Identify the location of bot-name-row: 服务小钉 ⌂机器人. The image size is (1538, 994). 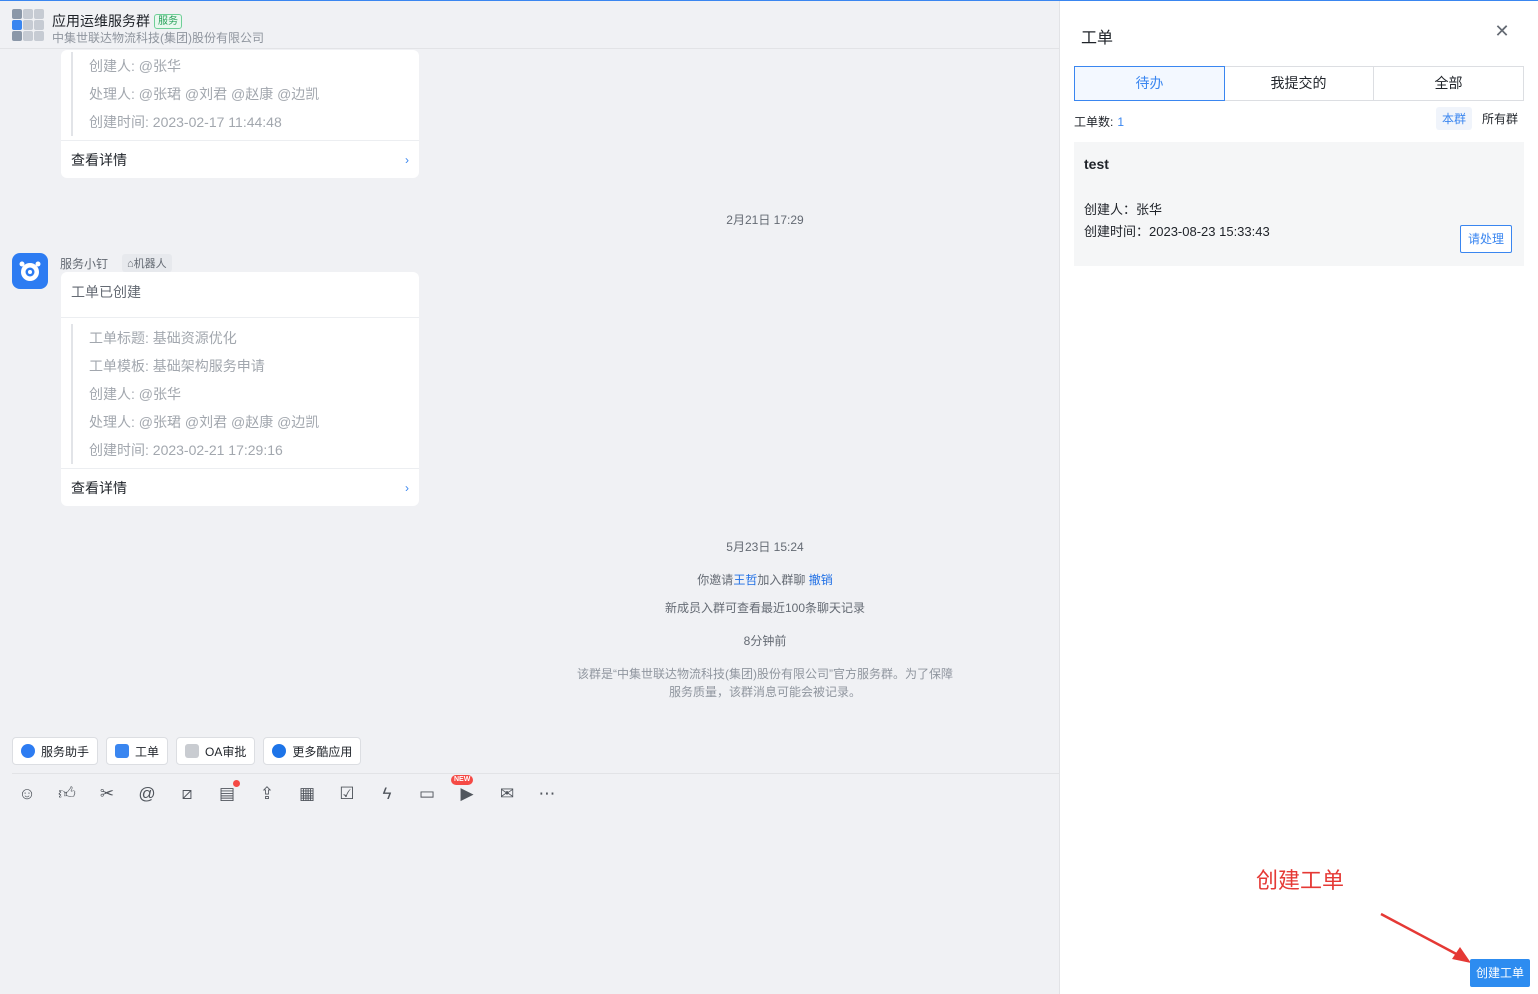
(116, 263).